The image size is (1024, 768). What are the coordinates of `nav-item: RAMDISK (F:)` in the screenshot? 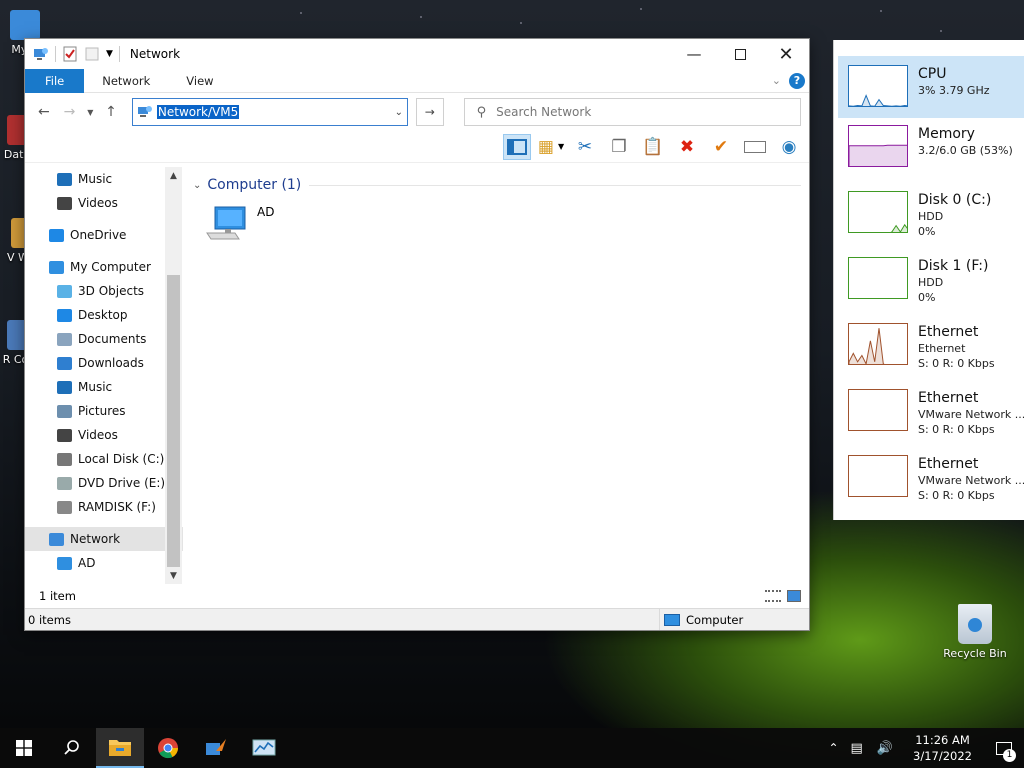 It's located at (104, 507).